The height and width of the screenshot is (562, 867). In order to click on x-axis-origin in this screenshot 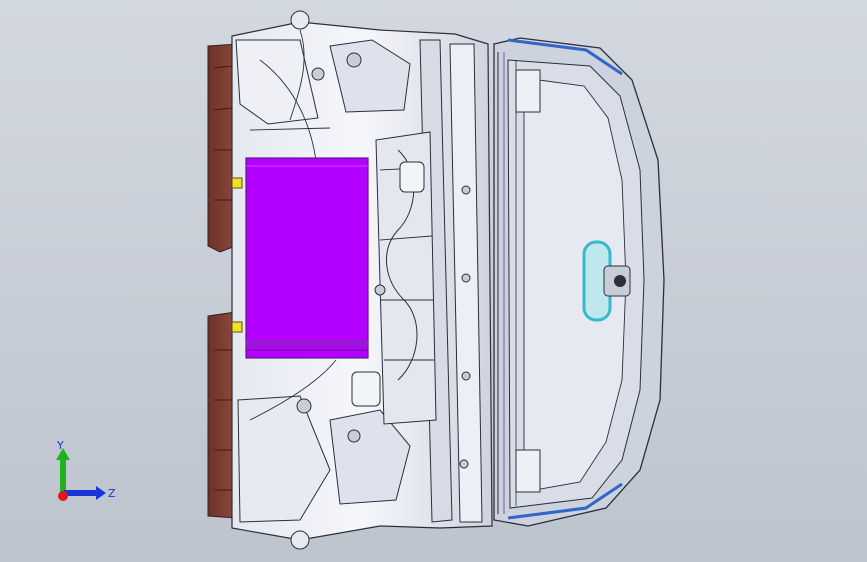, I will do `click(63, 496)`.